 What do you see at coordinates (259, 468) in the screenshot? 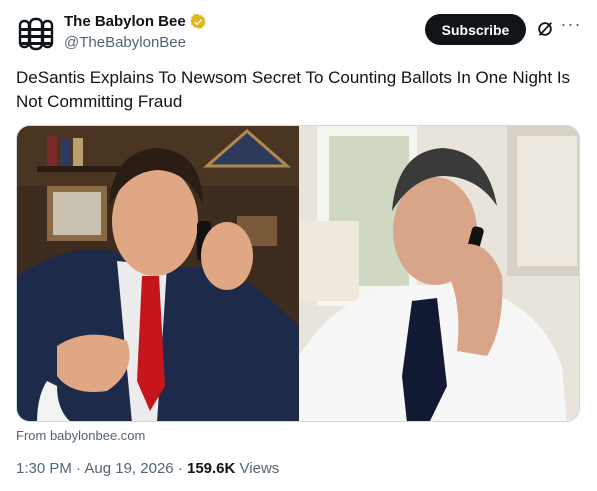
I see `views-label: Views` at bounding box center [259, 468].